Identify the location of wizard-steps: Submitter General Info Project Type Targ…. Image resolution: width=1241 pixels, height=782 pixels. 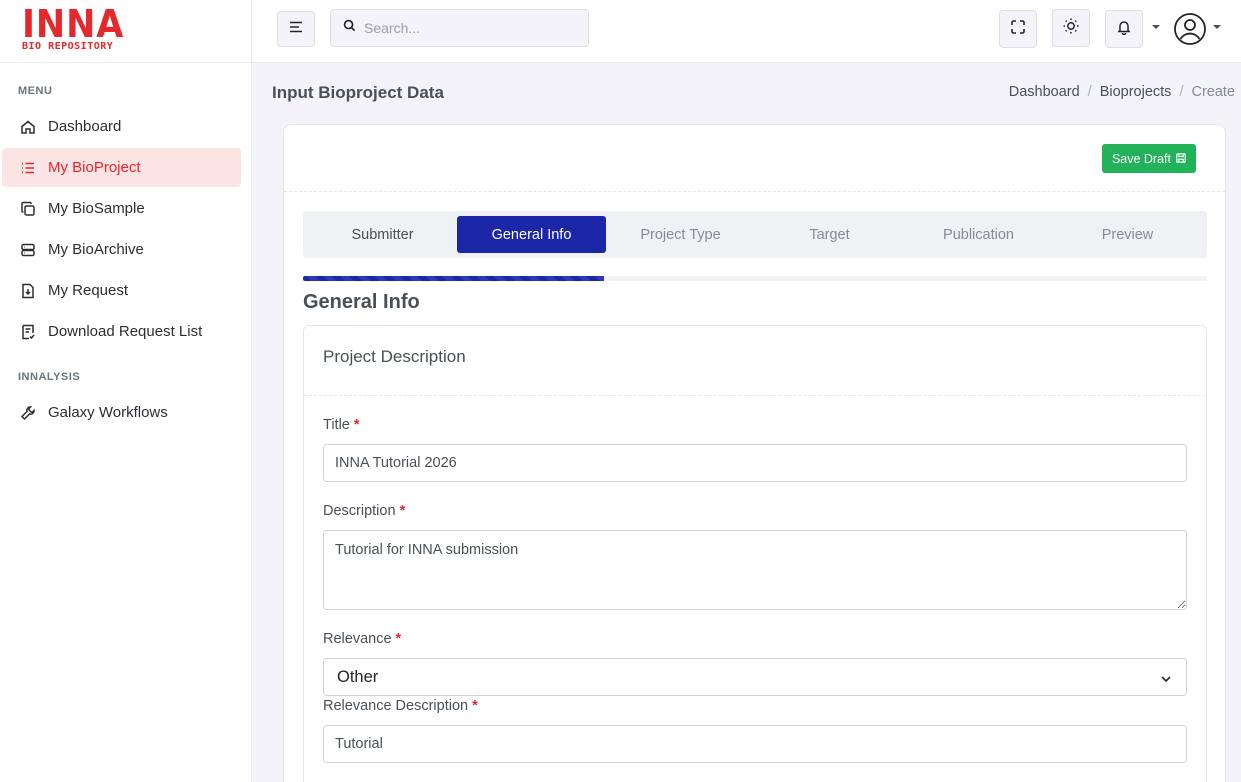
(755, 234).